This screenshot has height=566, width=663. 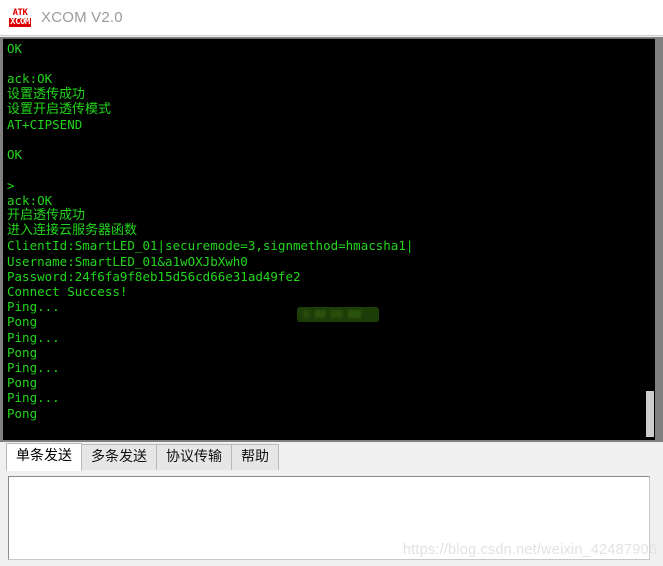 What do you see at coordinates (154, 276) in the screenshot?
I see `terminal-line: Password:24f6fa9f8eb15d56cd66e31ad49fe2` at bounding box center [154, 276].